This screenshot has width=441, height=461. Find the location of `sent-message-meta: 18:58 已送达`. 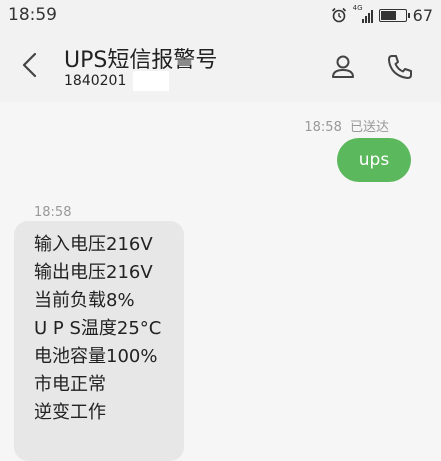

sent-message-meta: 18:58 已送达 is located at coordinates (346, 125).